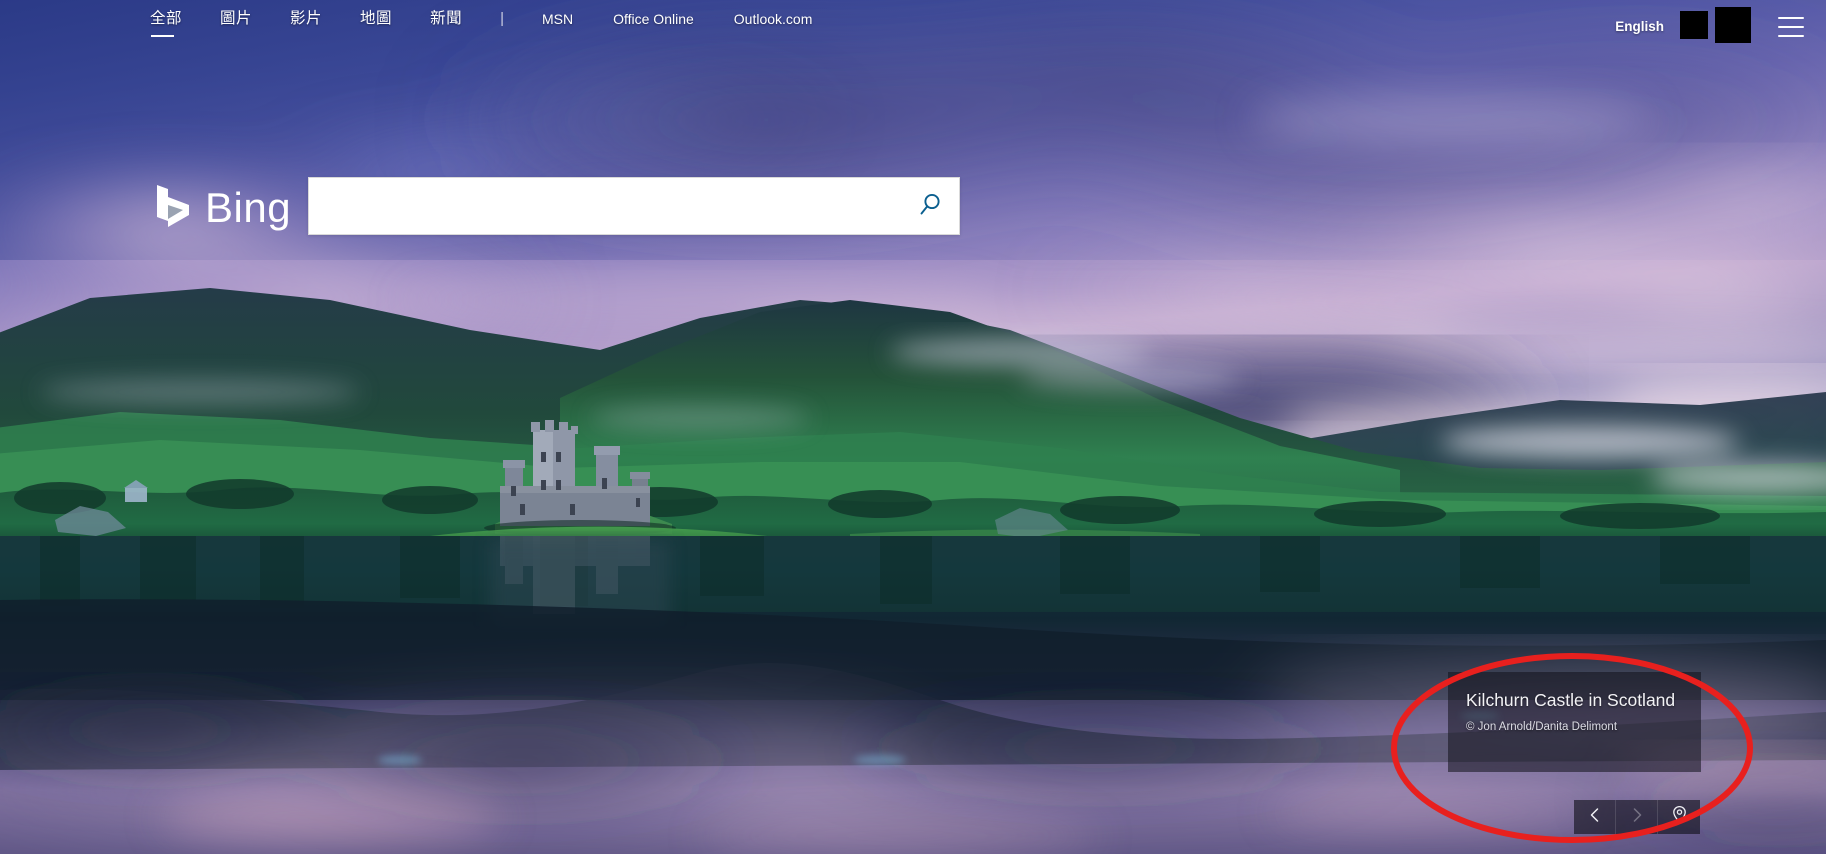  What do you see at coordinates (605, 206) in the screenshot?
I see `search-input` at bounding box center [605, 206].